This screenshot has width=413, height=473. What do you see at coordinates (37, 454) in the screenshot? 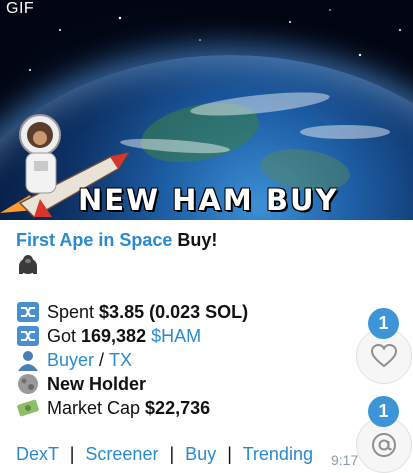
I see `dext-link: DexT` at bounding box center [37, 454].